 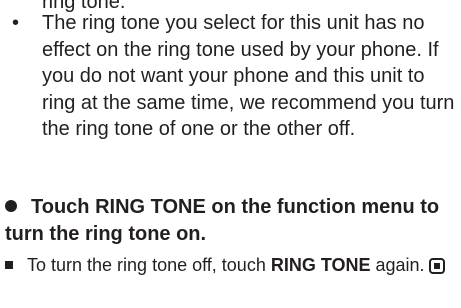 I want to click on sub-note-prefix: To turn the ring tone off, touch, so click(x=149, y=265).